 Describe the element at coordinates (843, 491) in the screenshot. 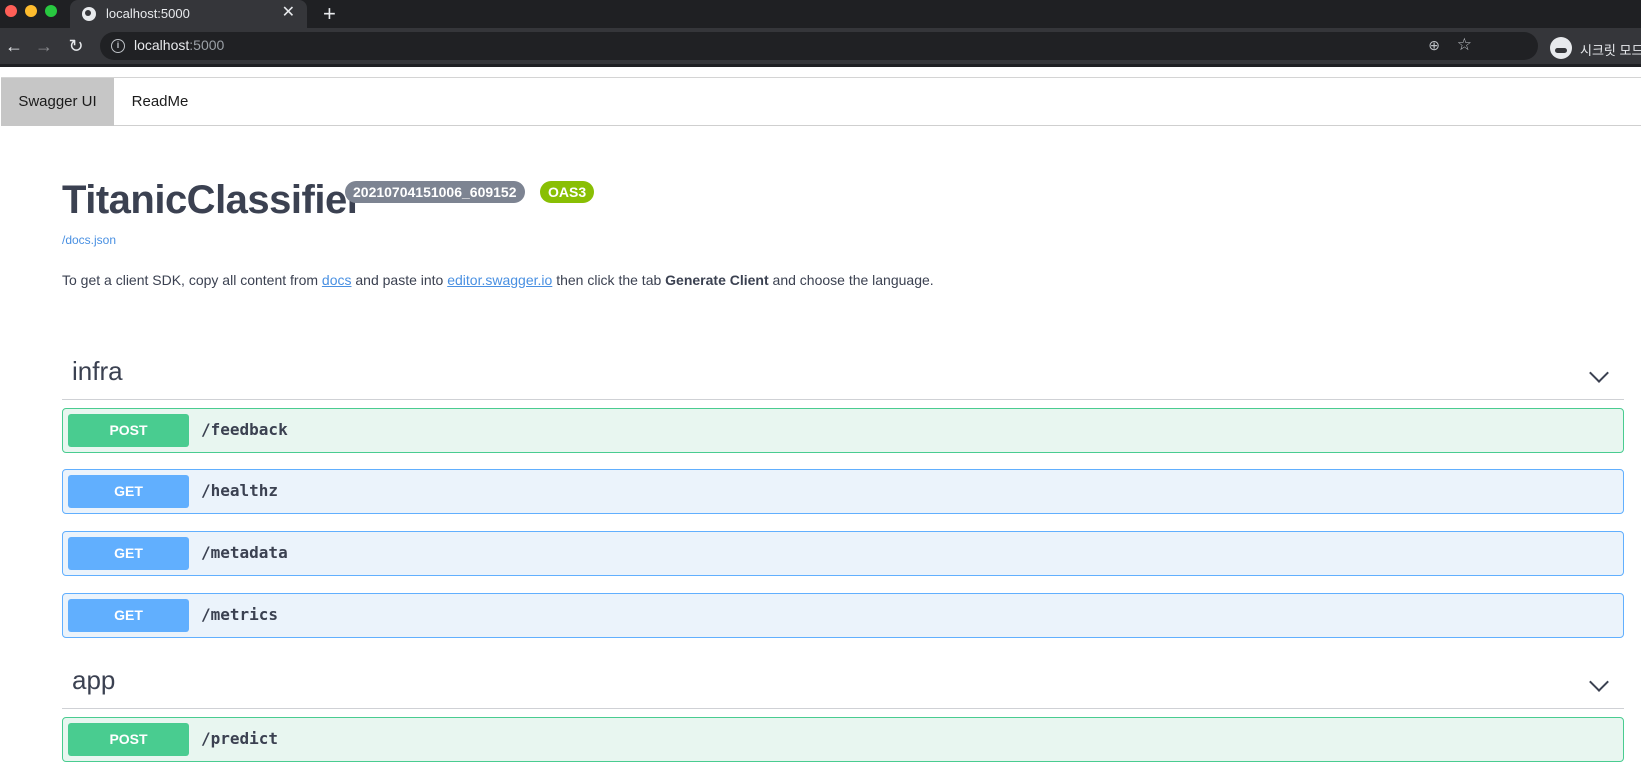

I see `operation-row: GET /healthz` at that location.